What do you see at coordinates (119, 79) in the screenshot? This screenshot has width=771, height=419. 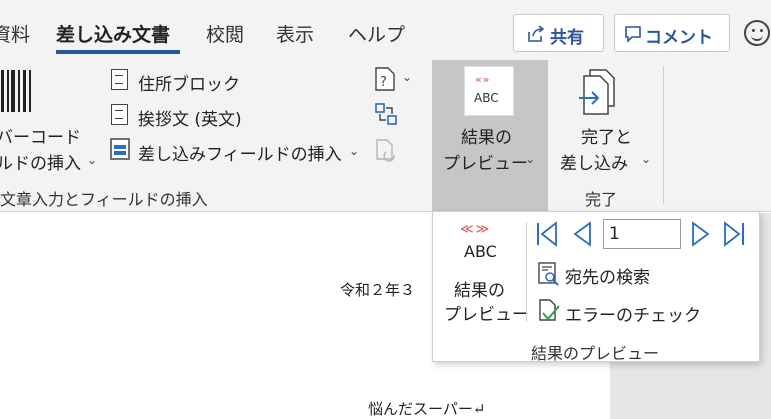 I see `address-block-icon` at bounding box center [119, 79].